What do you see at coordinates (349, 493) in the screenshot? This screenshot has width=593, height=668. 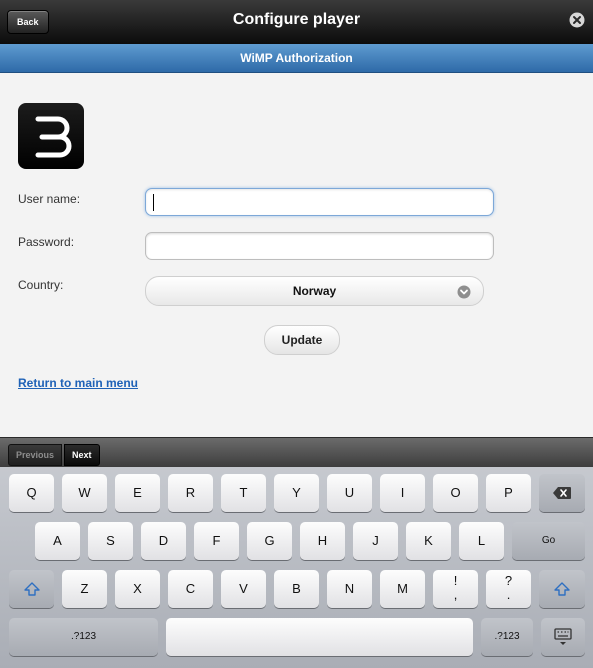 I see `key-u: U` at bounding box center [349, 493].